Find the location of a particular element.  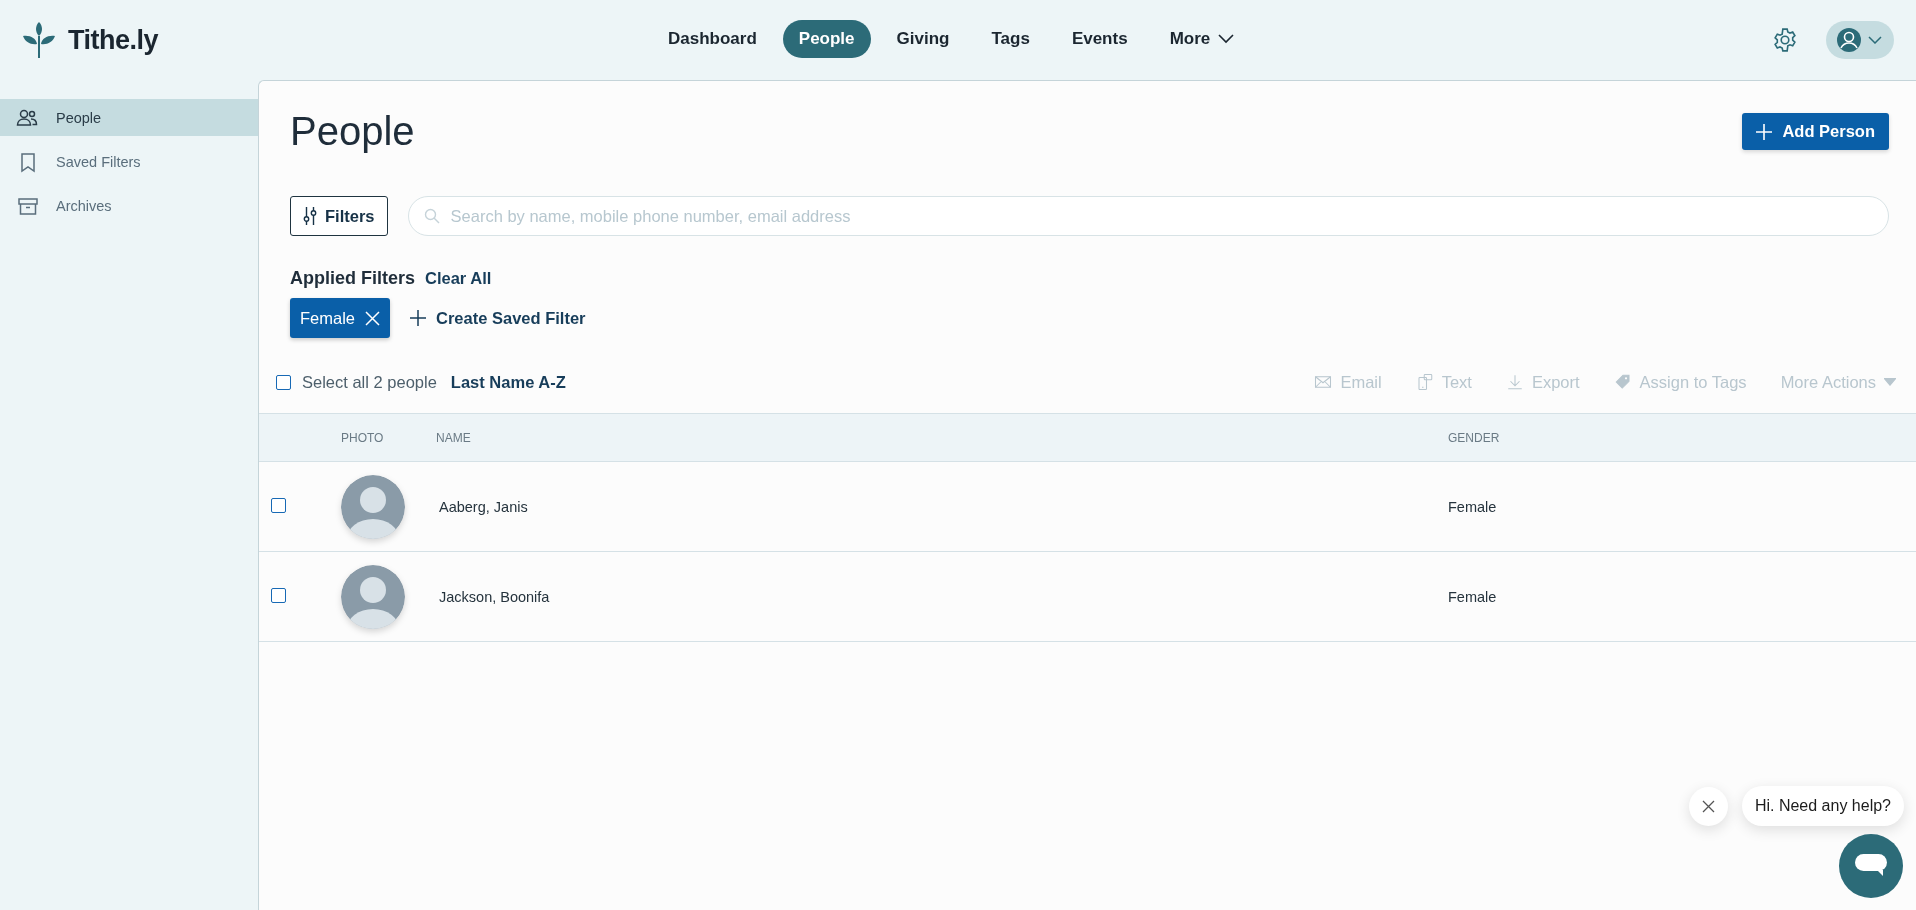

account-menu-button is located at coordinates (1860, 40).